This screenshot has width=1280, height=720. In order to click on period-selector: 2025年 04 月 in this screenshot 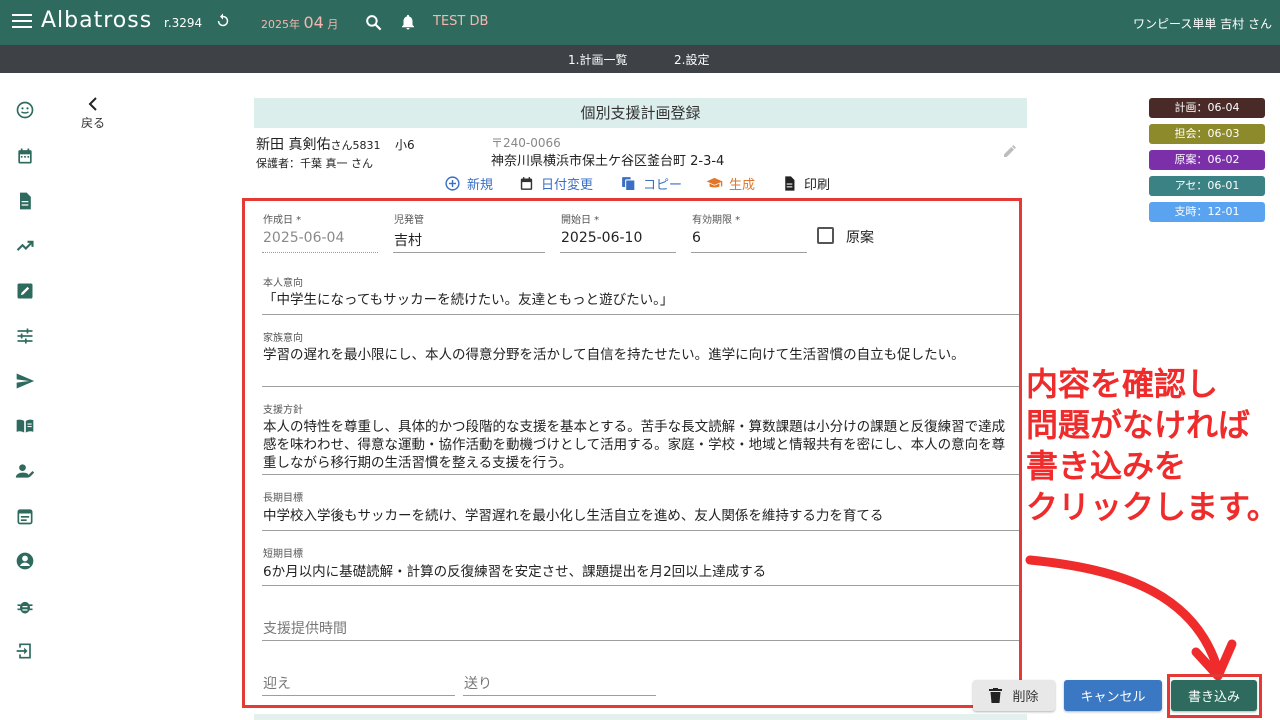, I will do `click(299, 22)`.